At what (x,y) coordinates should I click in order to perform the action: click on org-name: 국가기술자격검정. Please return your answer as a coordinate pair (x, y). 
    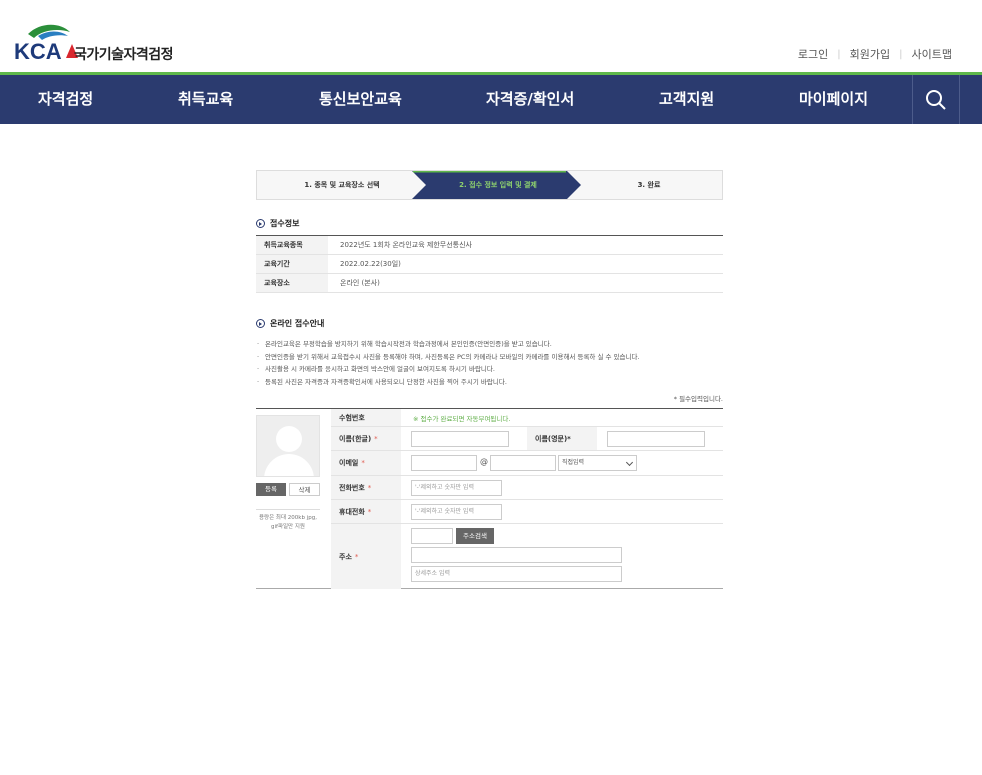
    Looking at the image, I should click on (124, 55).